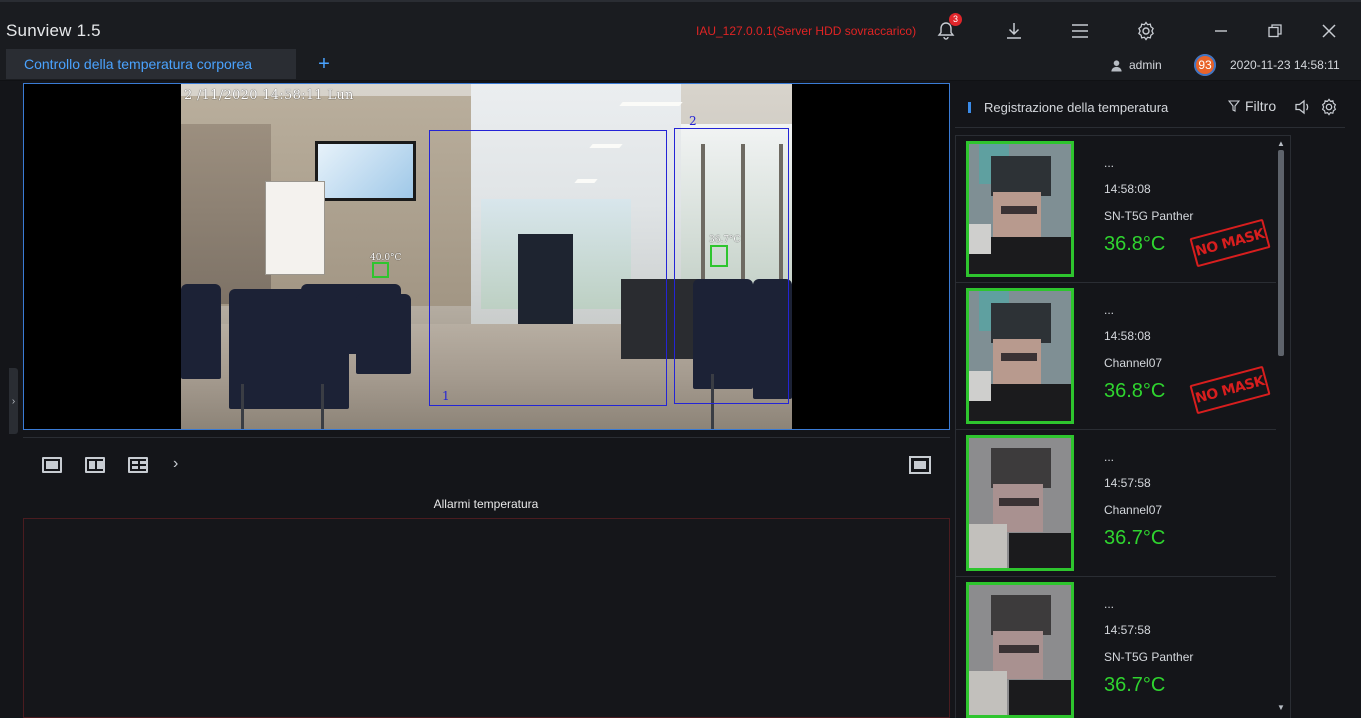  What do you see at coordinates (946, 29) in the screenshot?
I see `bell-icon: 3` at bounding box center [946, 29].